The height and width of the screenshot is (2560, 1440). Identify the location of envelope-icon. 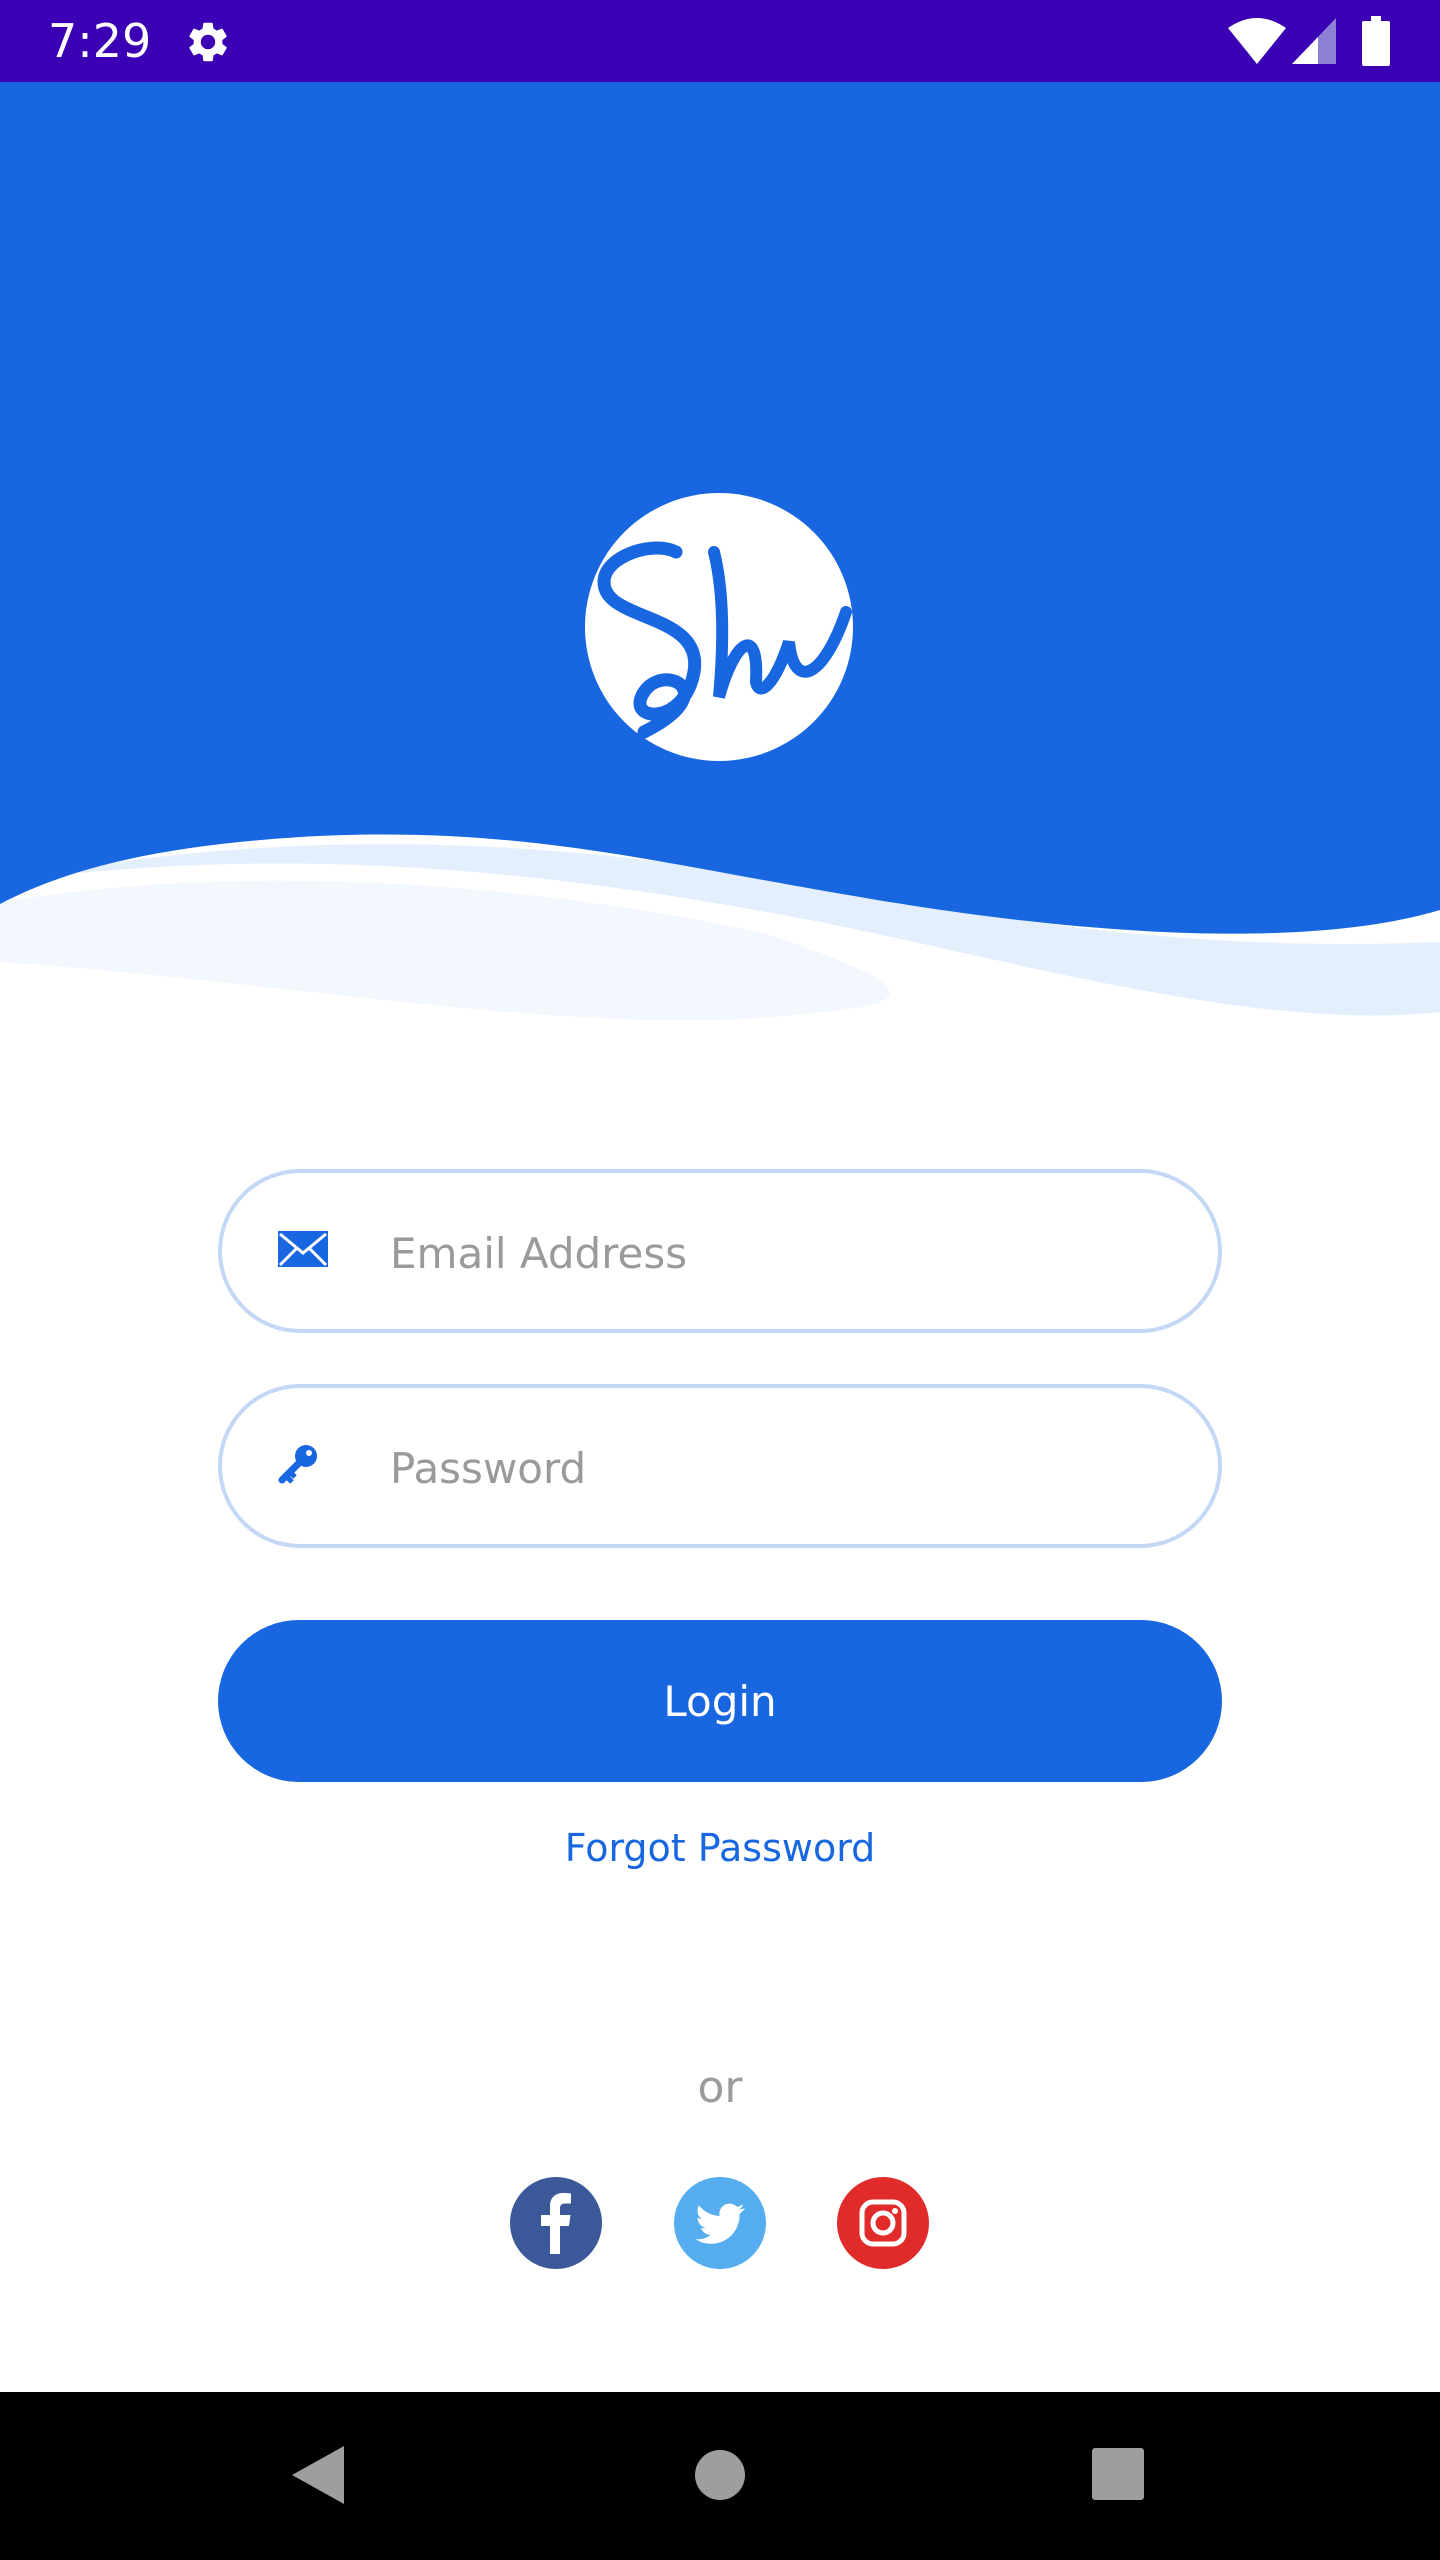
(303, 1251).